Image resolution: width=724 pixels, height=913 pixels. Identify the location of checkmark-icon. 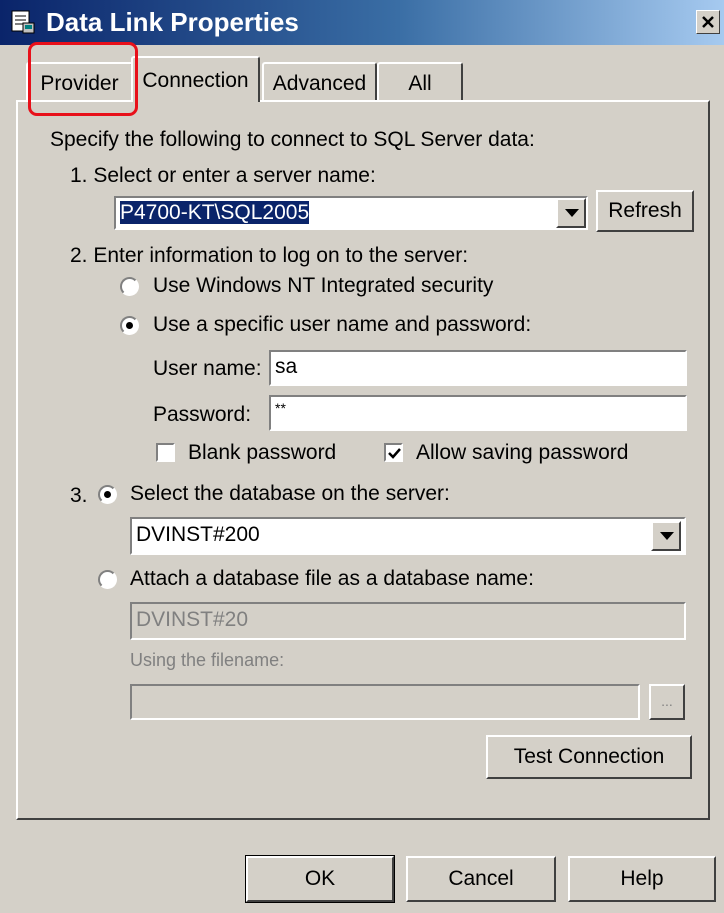
(394, 453).